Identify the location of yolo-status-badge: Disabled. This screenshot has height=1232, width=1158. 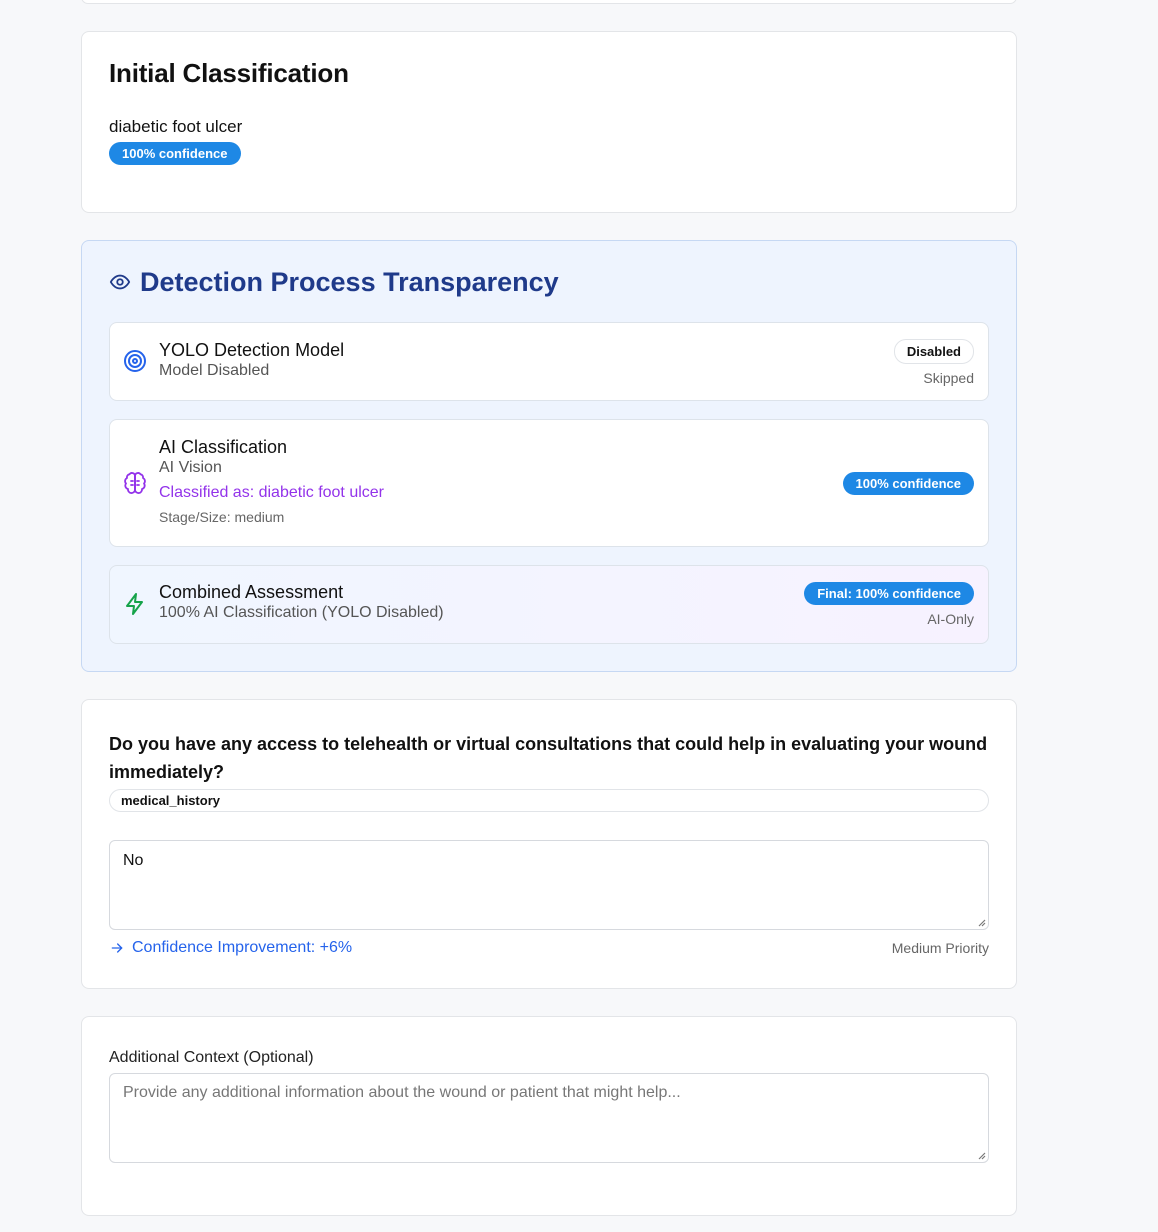
(933, 351).